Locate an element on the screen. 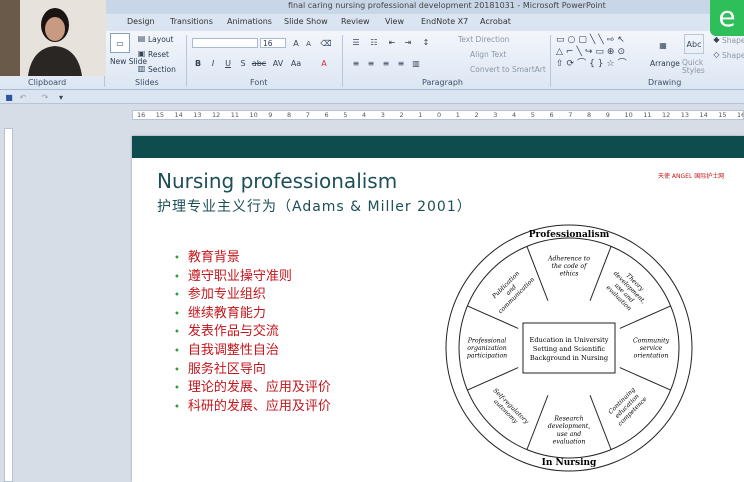  section-icon: ▥ is located at coordinates (141, 68).